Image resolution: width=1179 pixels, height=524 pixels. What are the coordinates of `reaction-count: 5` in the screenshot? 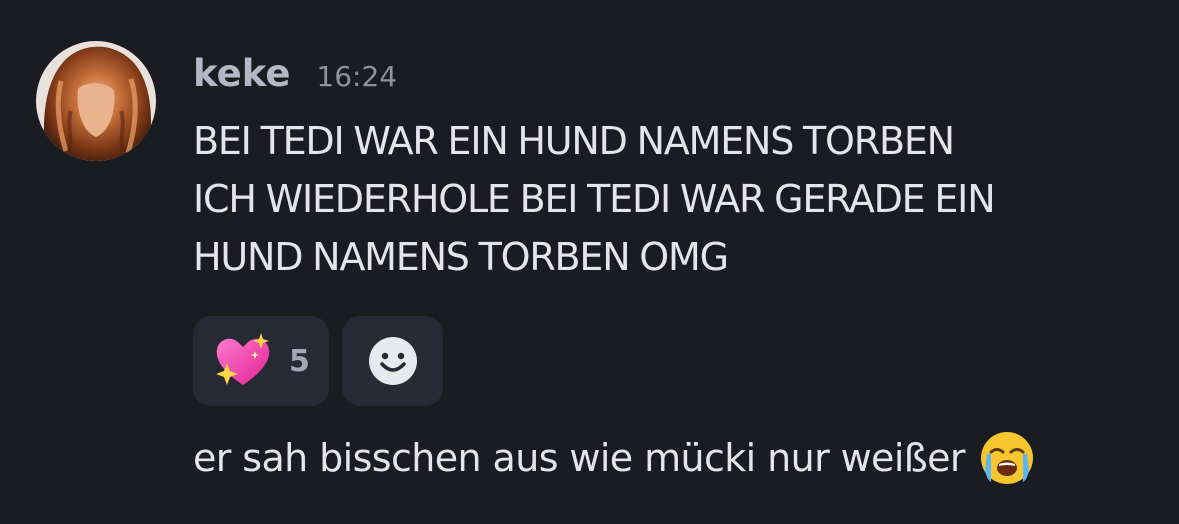 It's located at (299, 361).